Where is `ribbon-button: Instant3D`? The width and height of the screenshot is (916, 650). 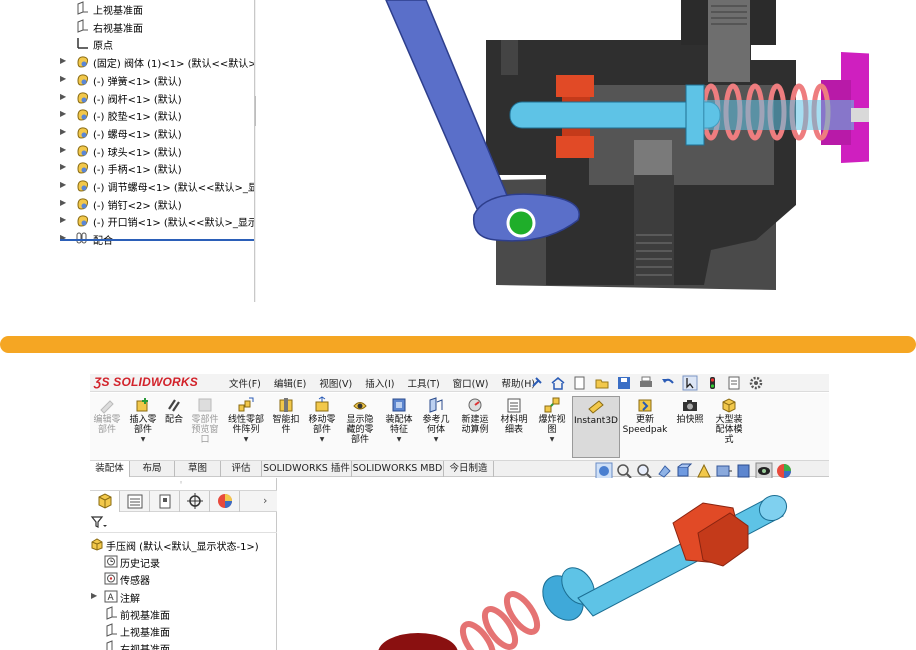 ribbon-button: Instant3D is located at coordinates (596, 427).